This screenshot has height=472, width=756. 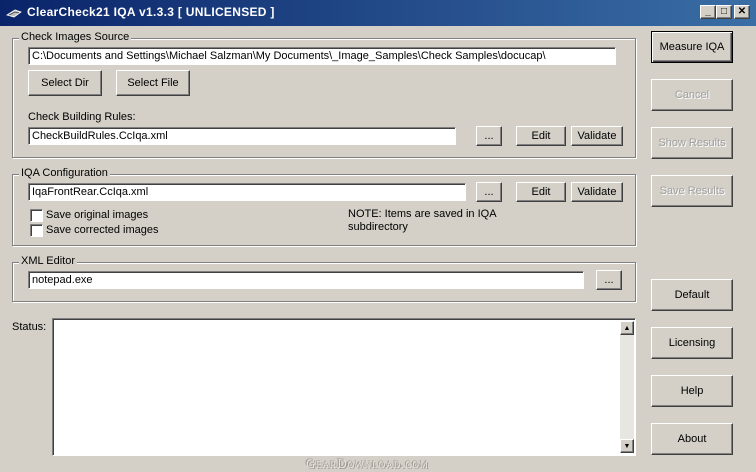 I want to click on save-original-checkbox, so click(x=36, y=215).